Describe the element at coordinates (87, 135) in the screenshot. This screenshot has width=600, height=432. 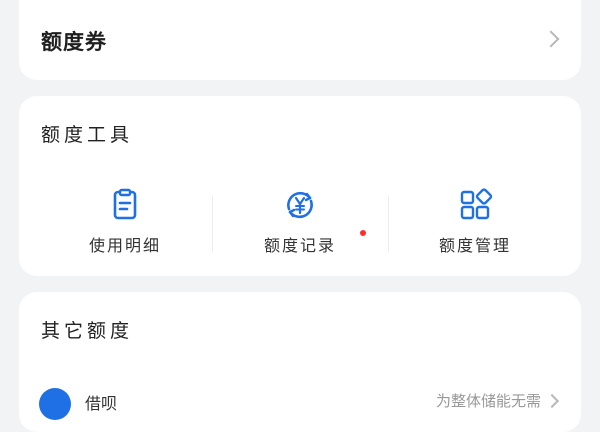
I see `section-title-quota-tools: 额度工具` at that location.